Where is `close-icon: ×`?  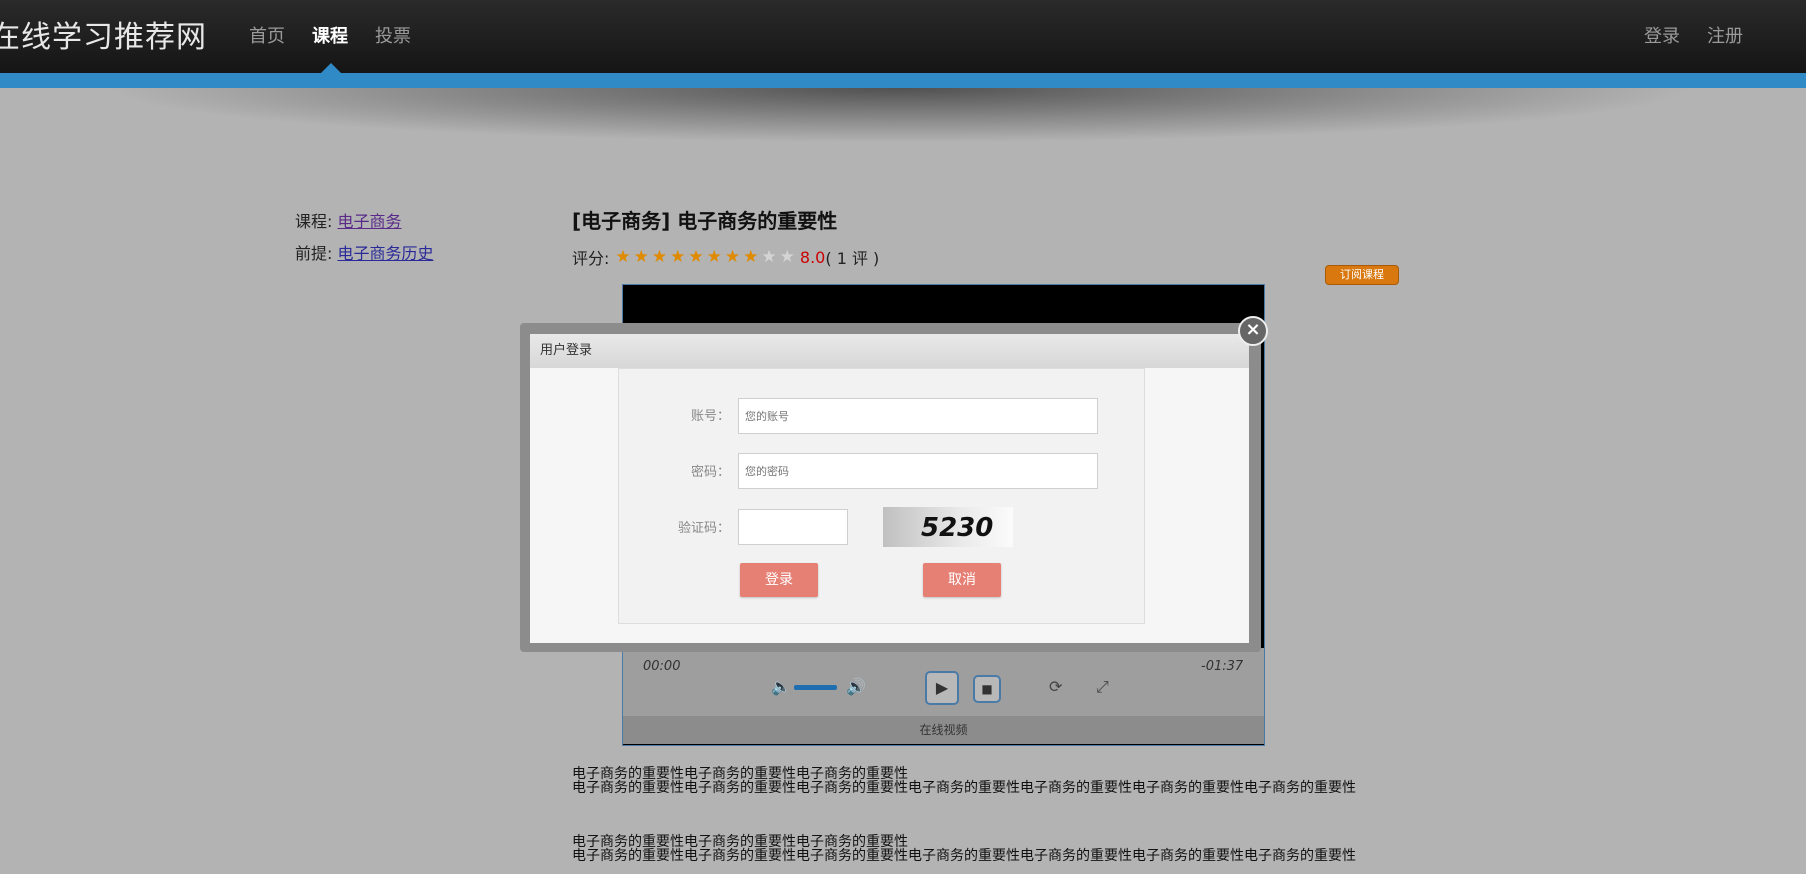 close-icon: × is located at coordinates (1253, 329).